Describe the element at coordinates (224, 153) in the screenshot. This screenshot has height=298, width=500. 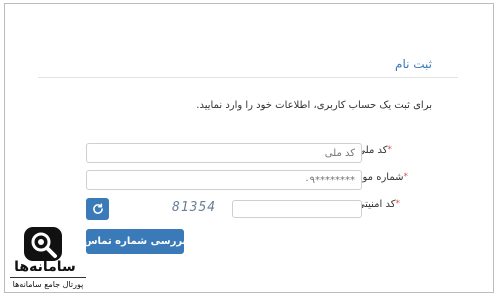
I see `national-code-input` at that location.